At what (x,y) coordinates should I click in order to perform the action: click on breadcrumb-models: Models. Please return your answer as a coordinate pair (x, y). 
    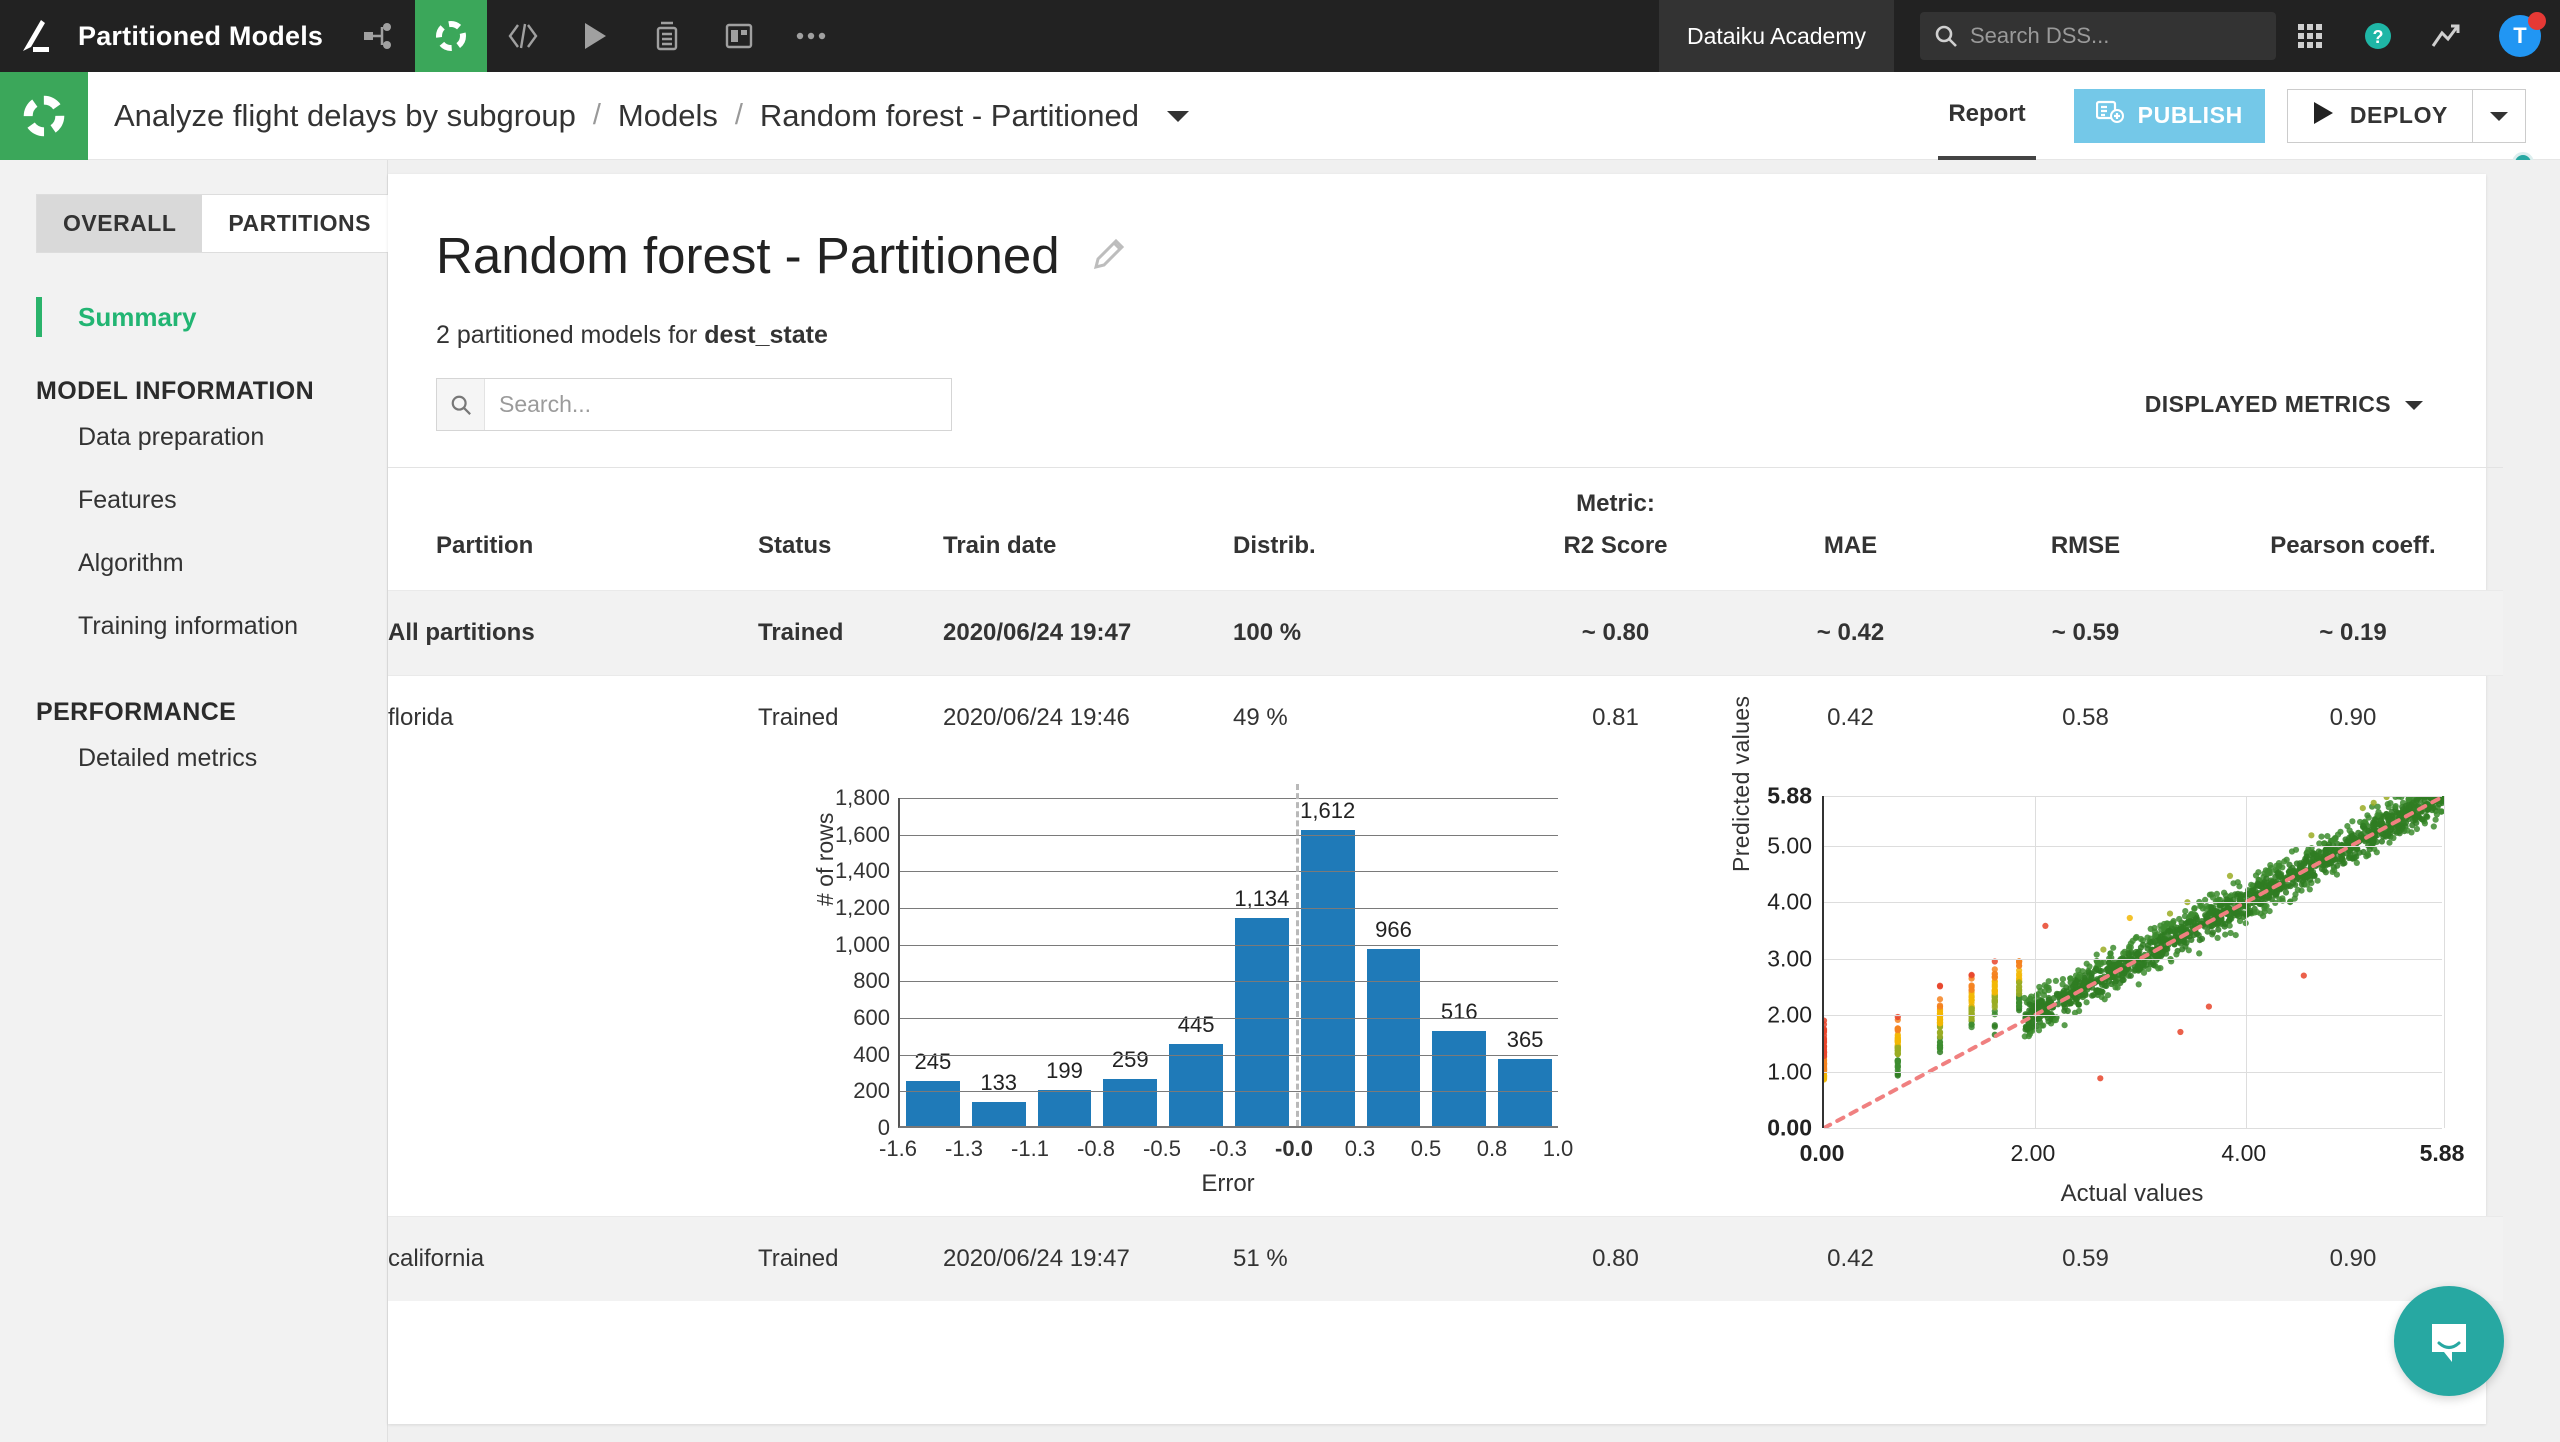
    Looking at the image, I should click on (668, 116).